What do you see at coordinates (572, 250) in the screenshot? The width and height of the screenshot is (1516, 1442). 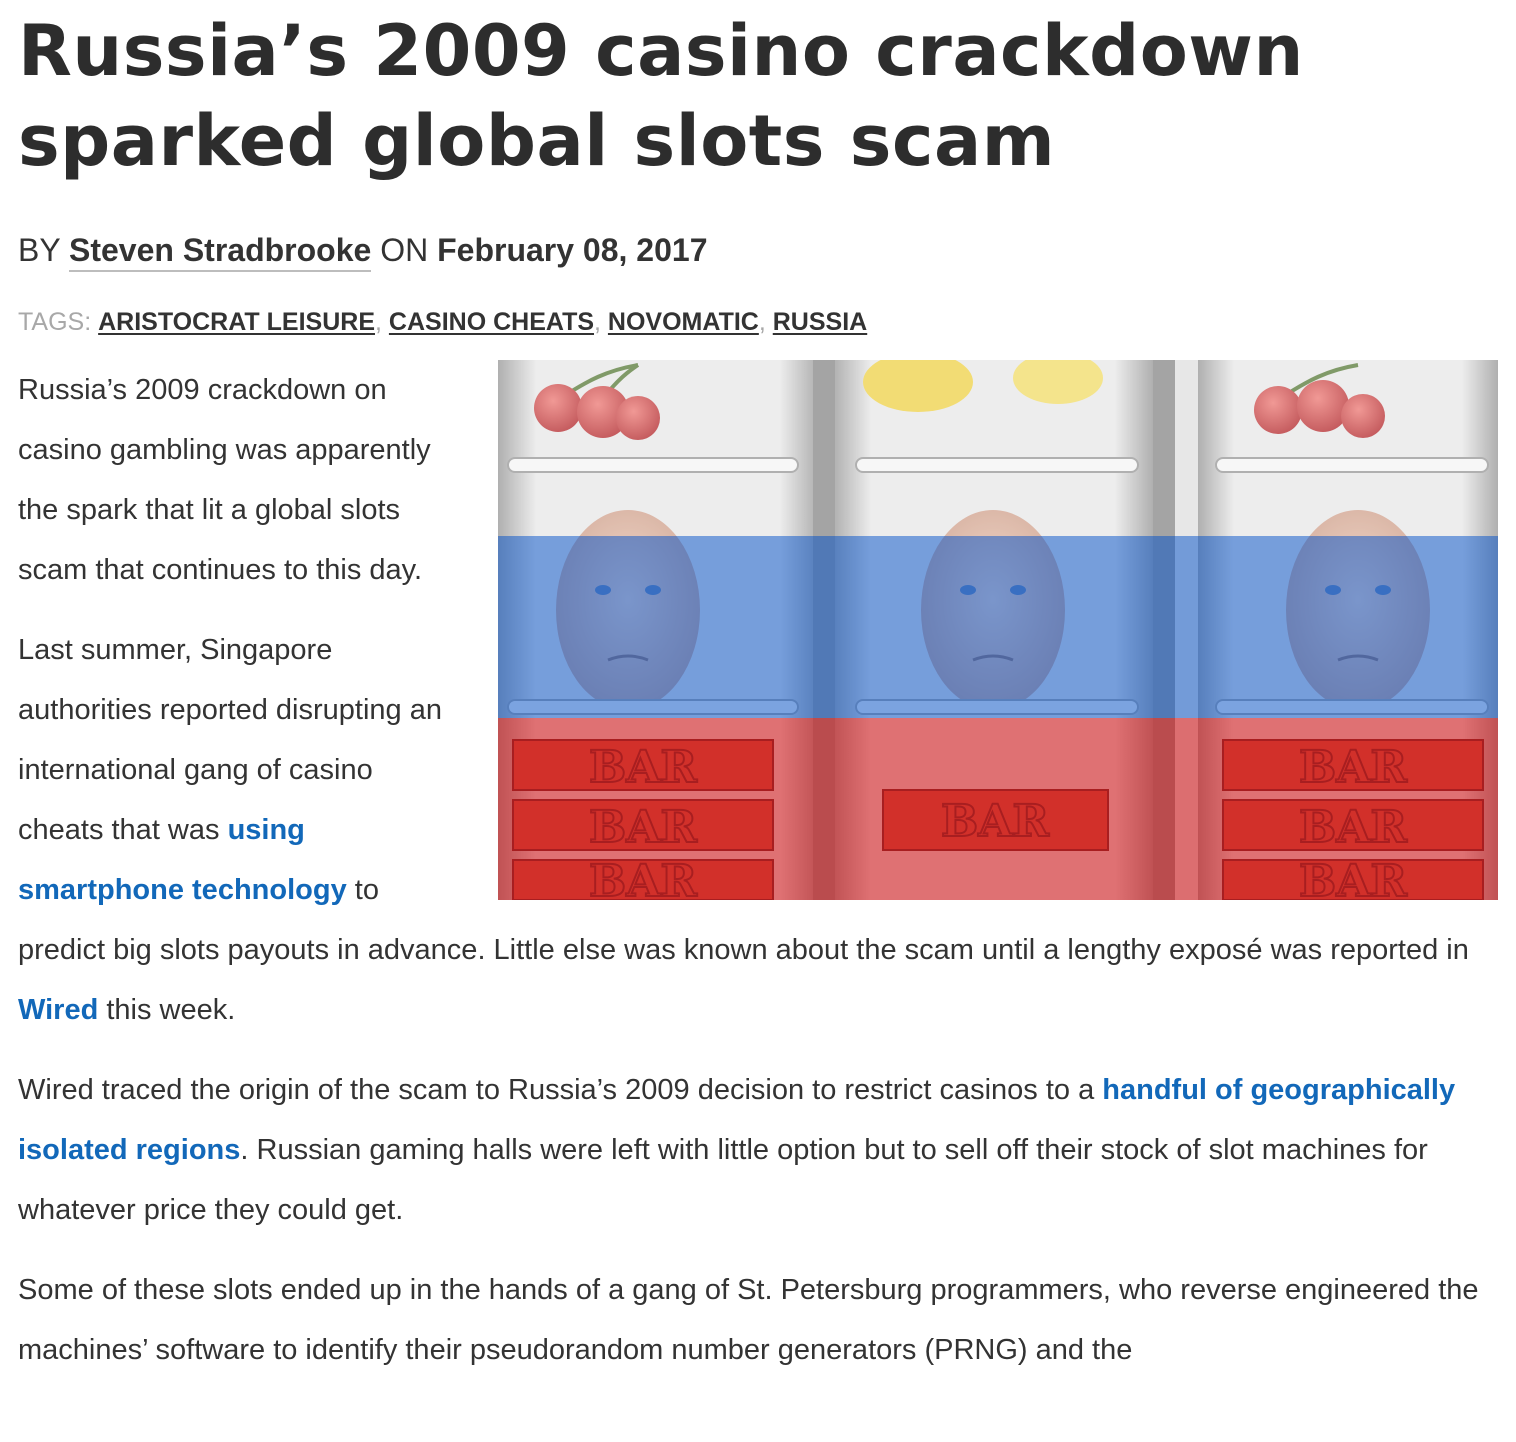 I see `publish-date: February 08, 2017` at bounding box center [572, 250].